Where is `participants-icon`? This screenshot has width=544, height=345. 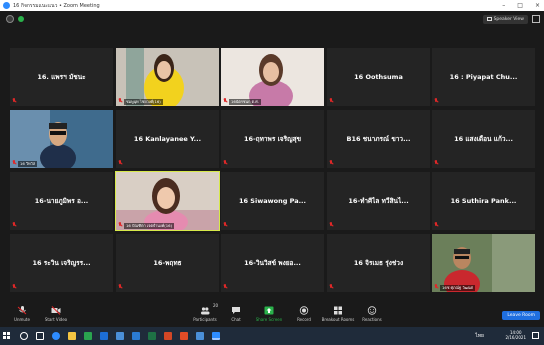
participants-icon is located at coordinates (205, 311).